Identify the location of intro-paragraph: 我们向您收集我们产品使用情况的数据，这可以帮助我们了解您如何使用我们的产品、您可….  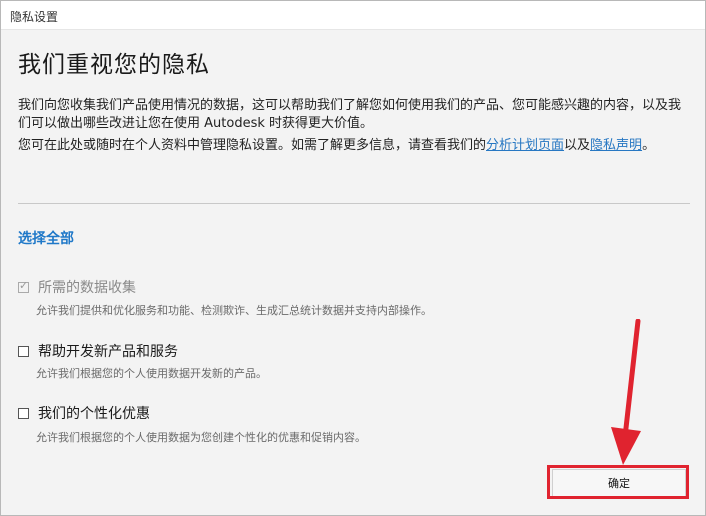
(350, 114).